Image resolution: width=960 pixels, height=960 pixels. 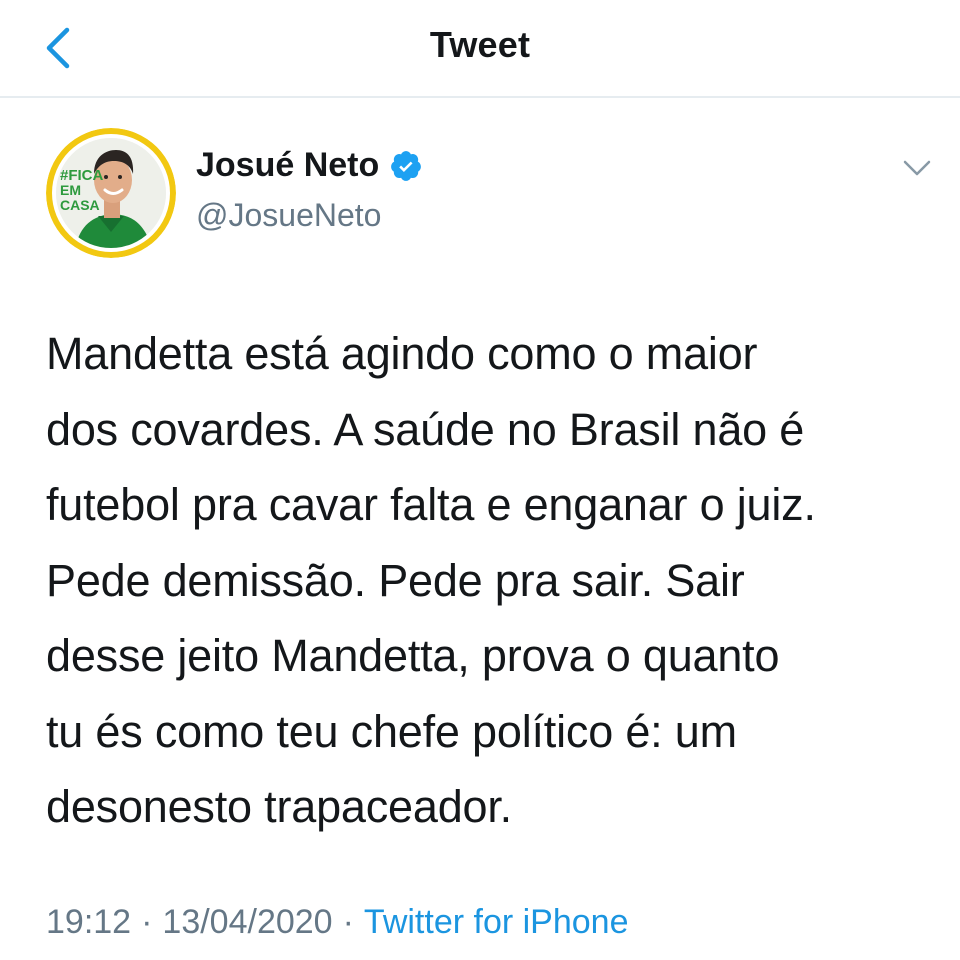 I want to click on author-handle: @JosueNeto, so click(x=288, y=215).